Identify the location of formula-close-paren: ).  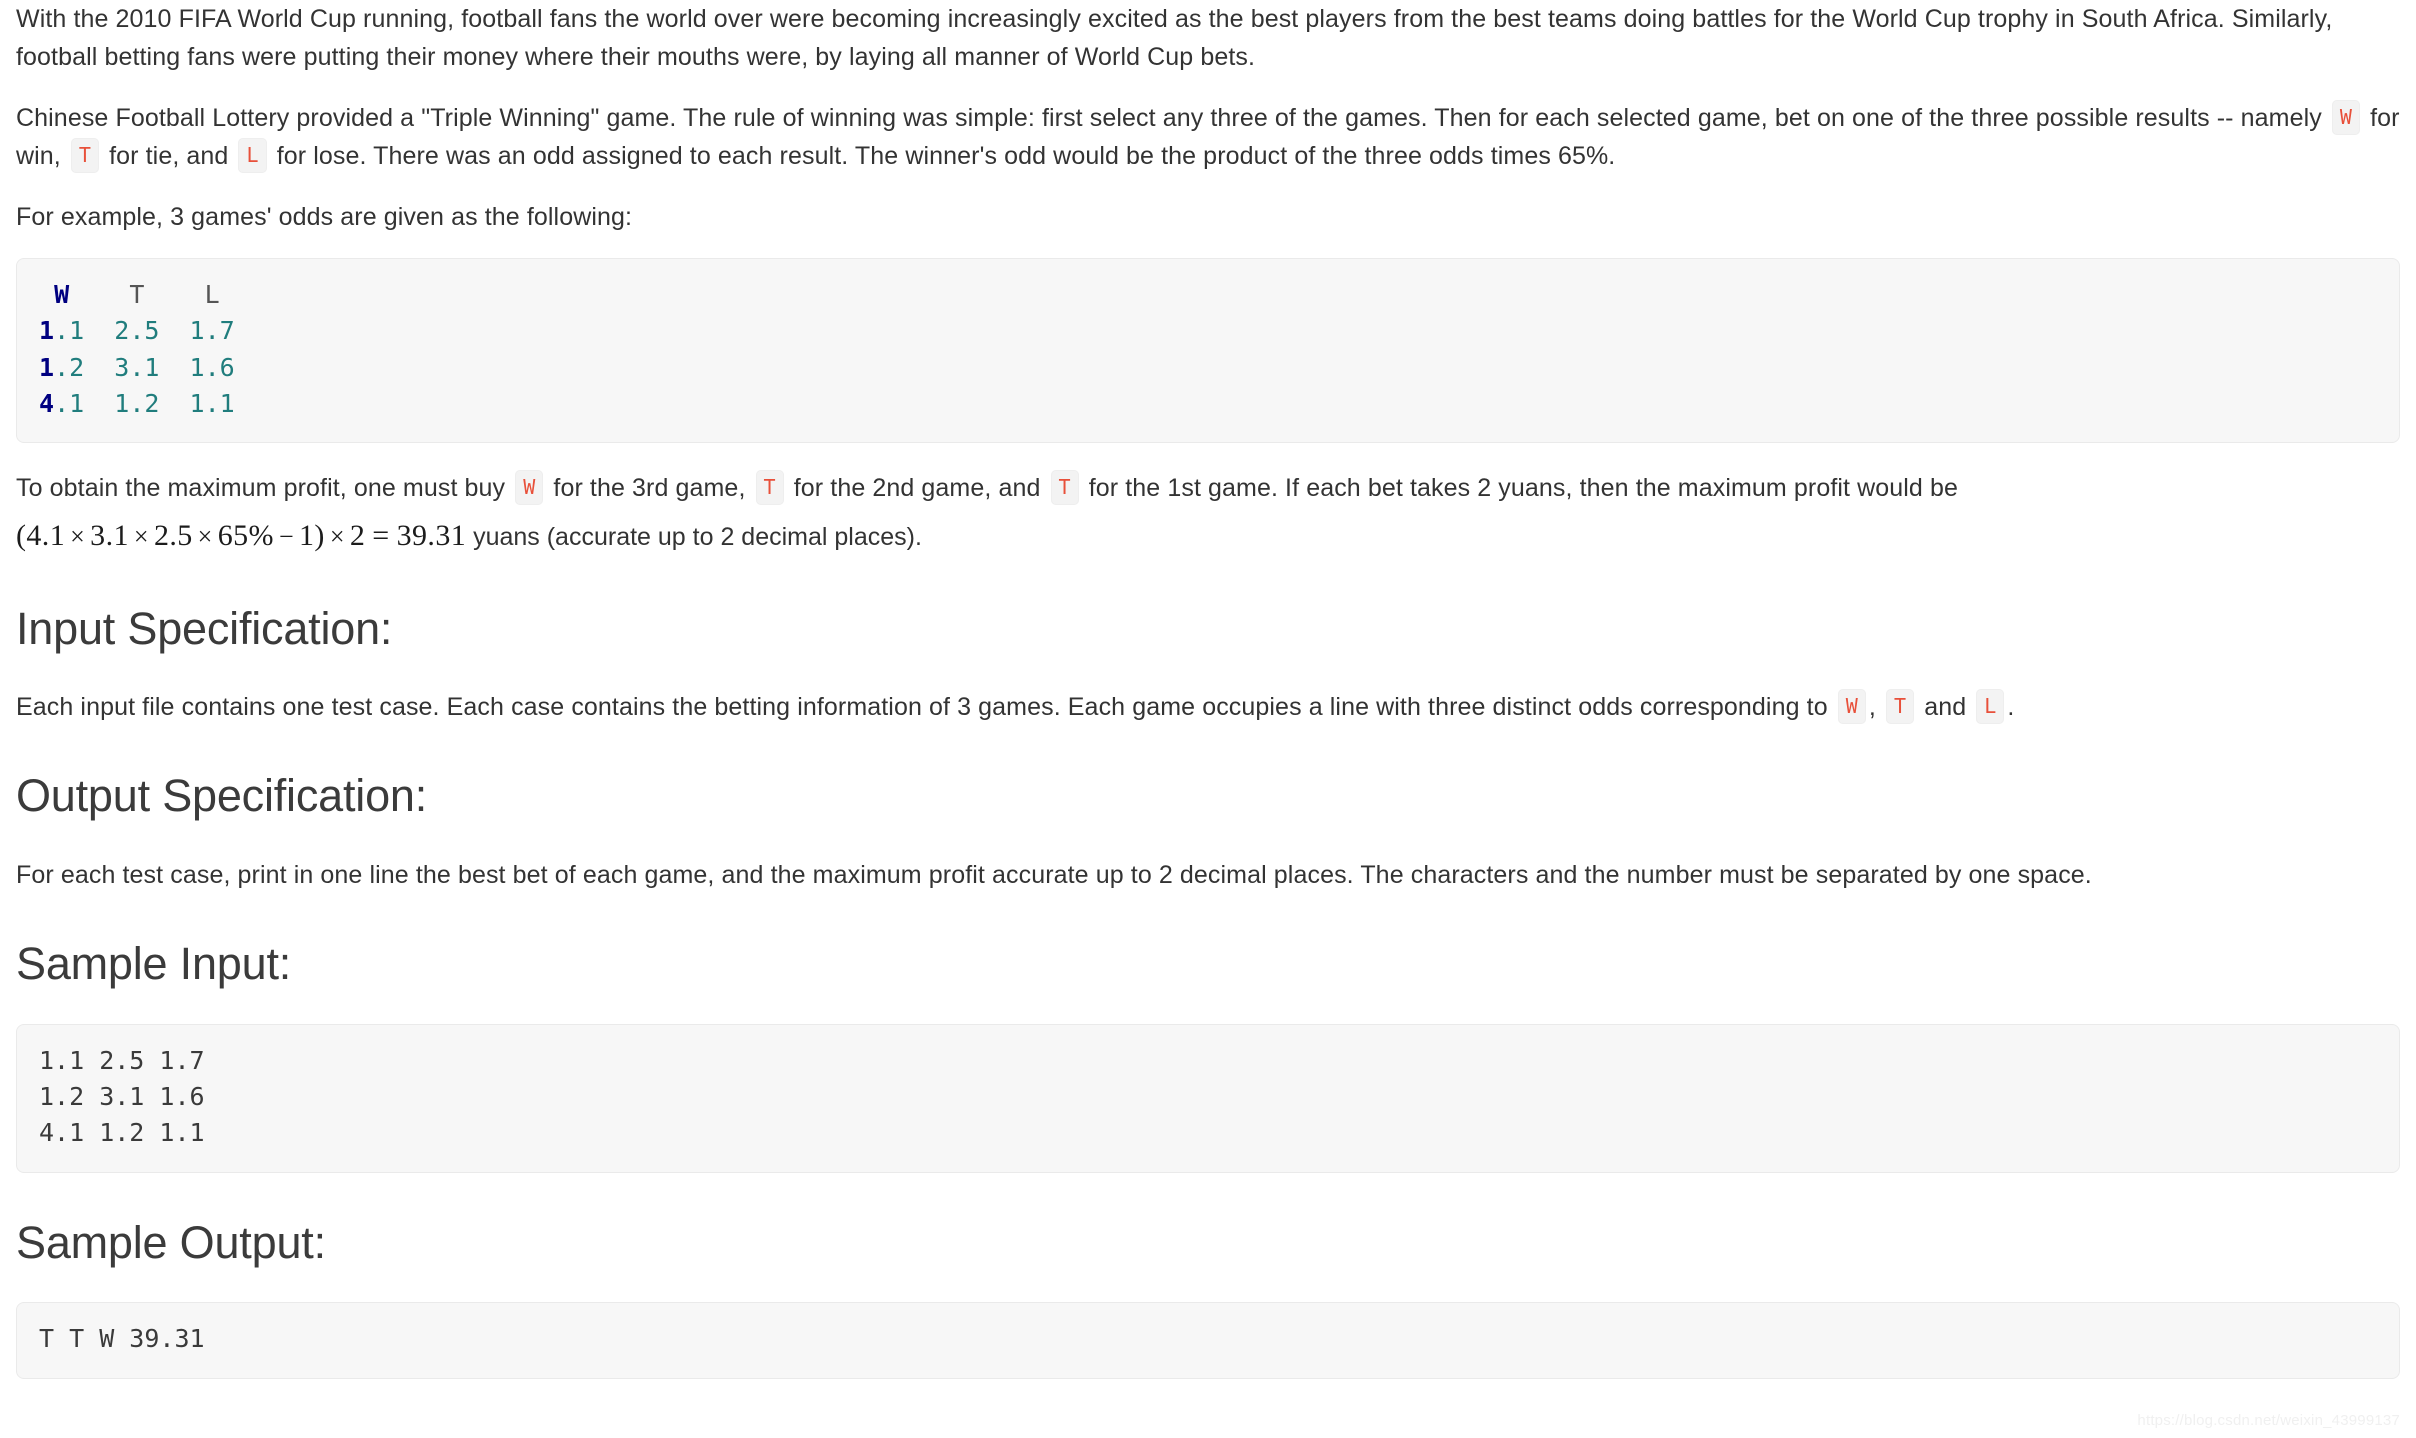
(319, 535).